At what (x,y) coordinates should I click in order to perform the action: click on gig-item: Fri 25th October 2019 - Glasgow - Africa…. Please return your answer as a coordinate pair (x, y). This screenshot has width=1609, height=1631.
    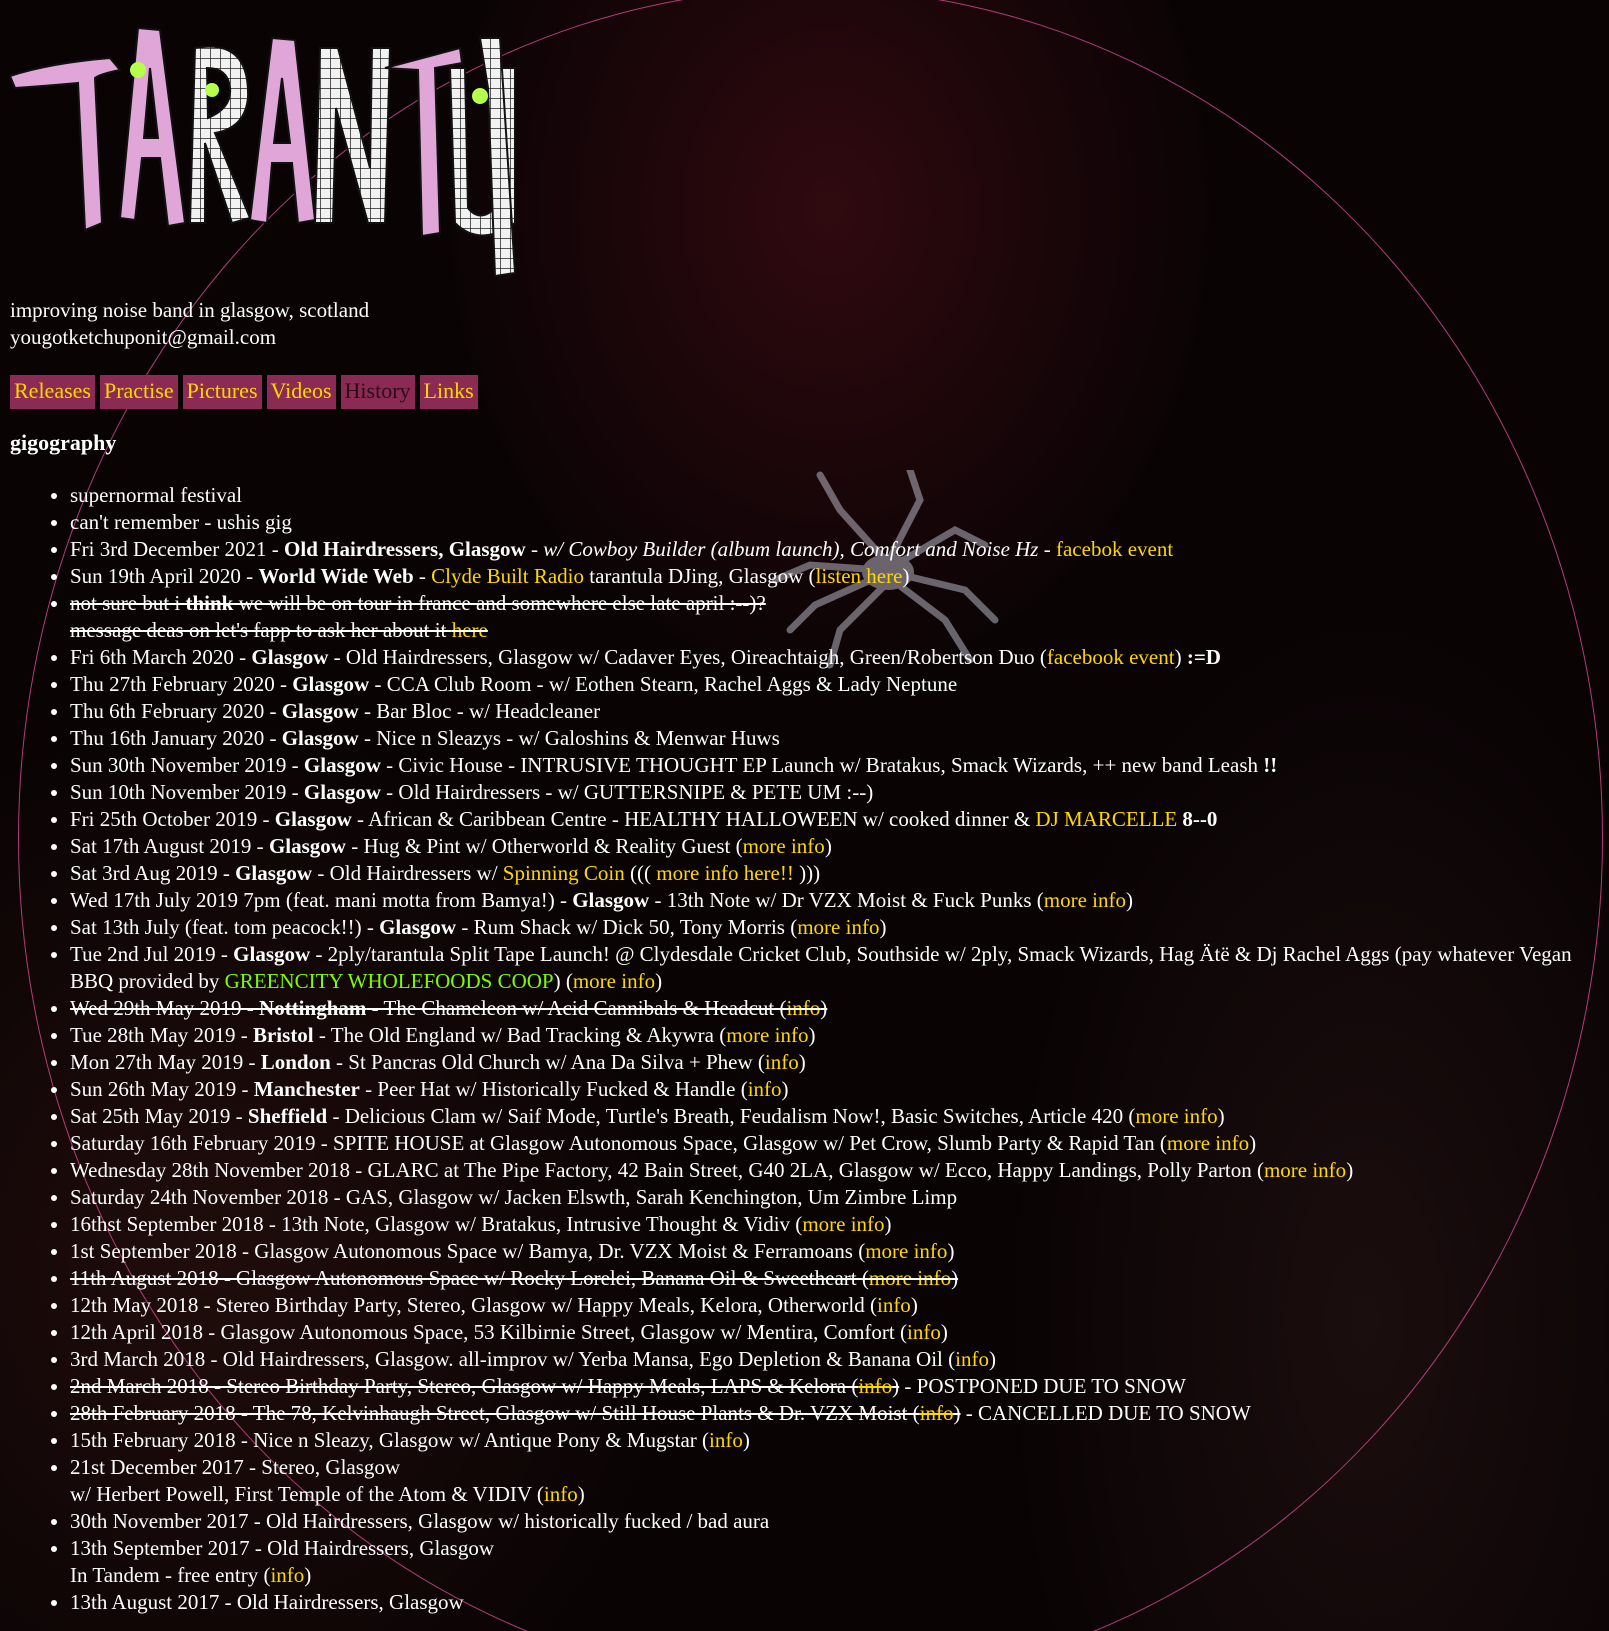
    Looking at the image, I should click on (834, 819).